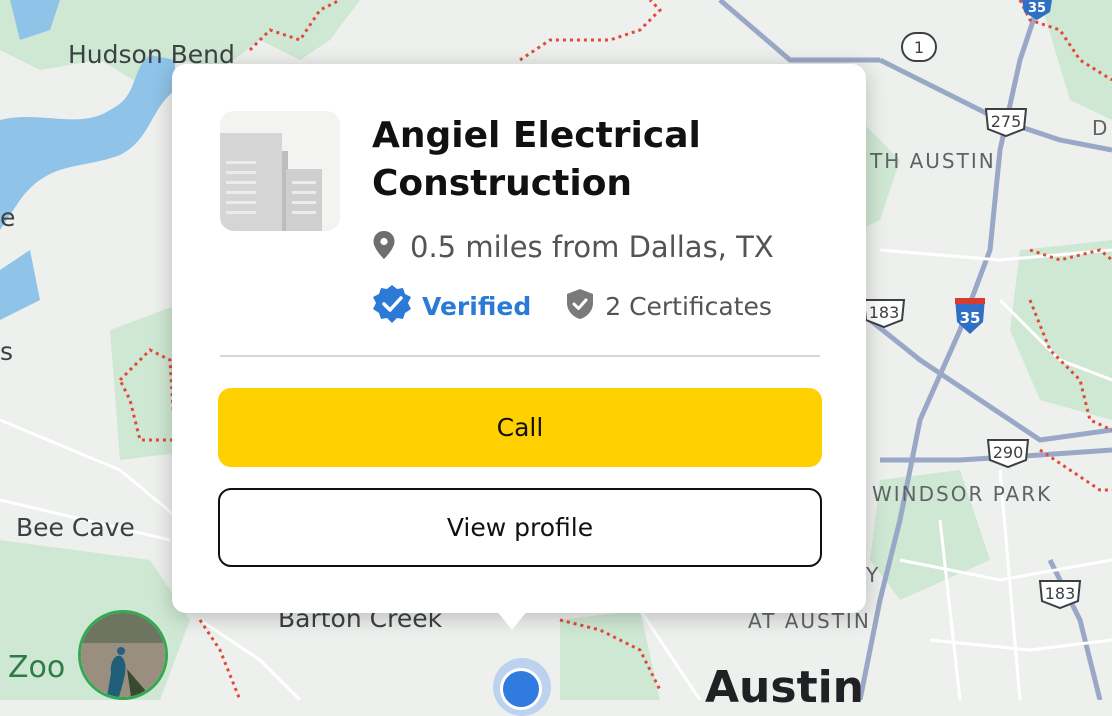  I want to click on map-label-windsor-park: WINDSOR PARK, so click(962, 494).